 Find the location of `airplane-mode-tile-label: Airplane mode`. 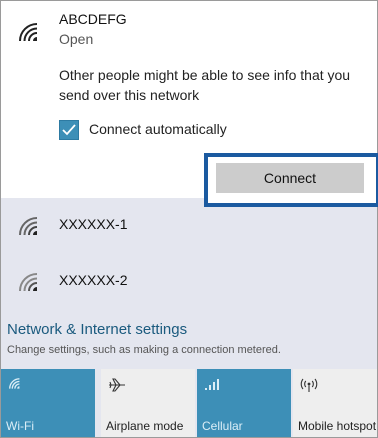

airplane-mode-tile-label: Airplane mode is located at coordinates (145, 426).